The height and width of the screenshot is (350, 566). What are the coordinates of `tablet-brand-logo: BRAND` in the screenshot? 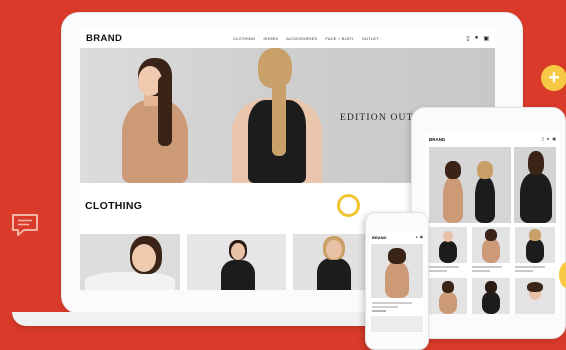 It's located at (437, 139).